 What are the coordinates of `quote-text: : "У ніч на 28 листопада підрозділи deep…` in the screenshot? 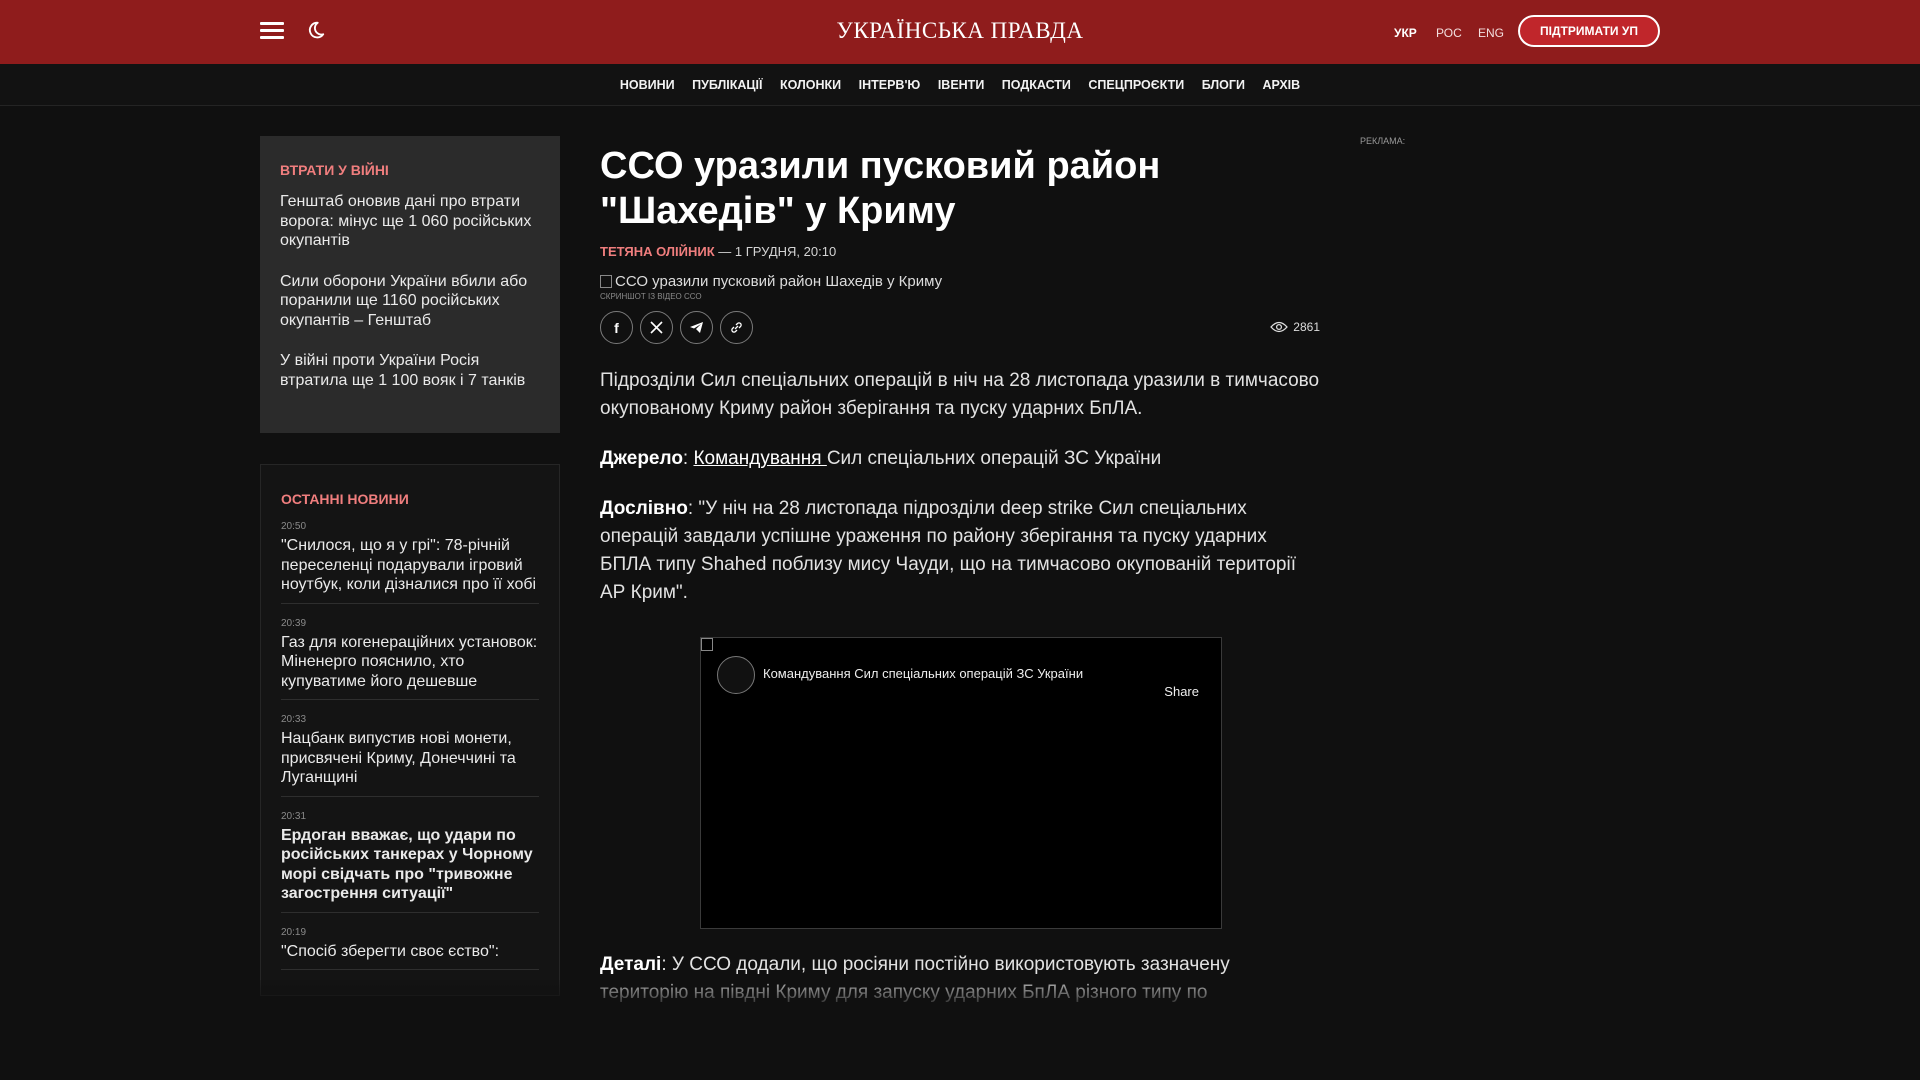 It's located at (948, 550).